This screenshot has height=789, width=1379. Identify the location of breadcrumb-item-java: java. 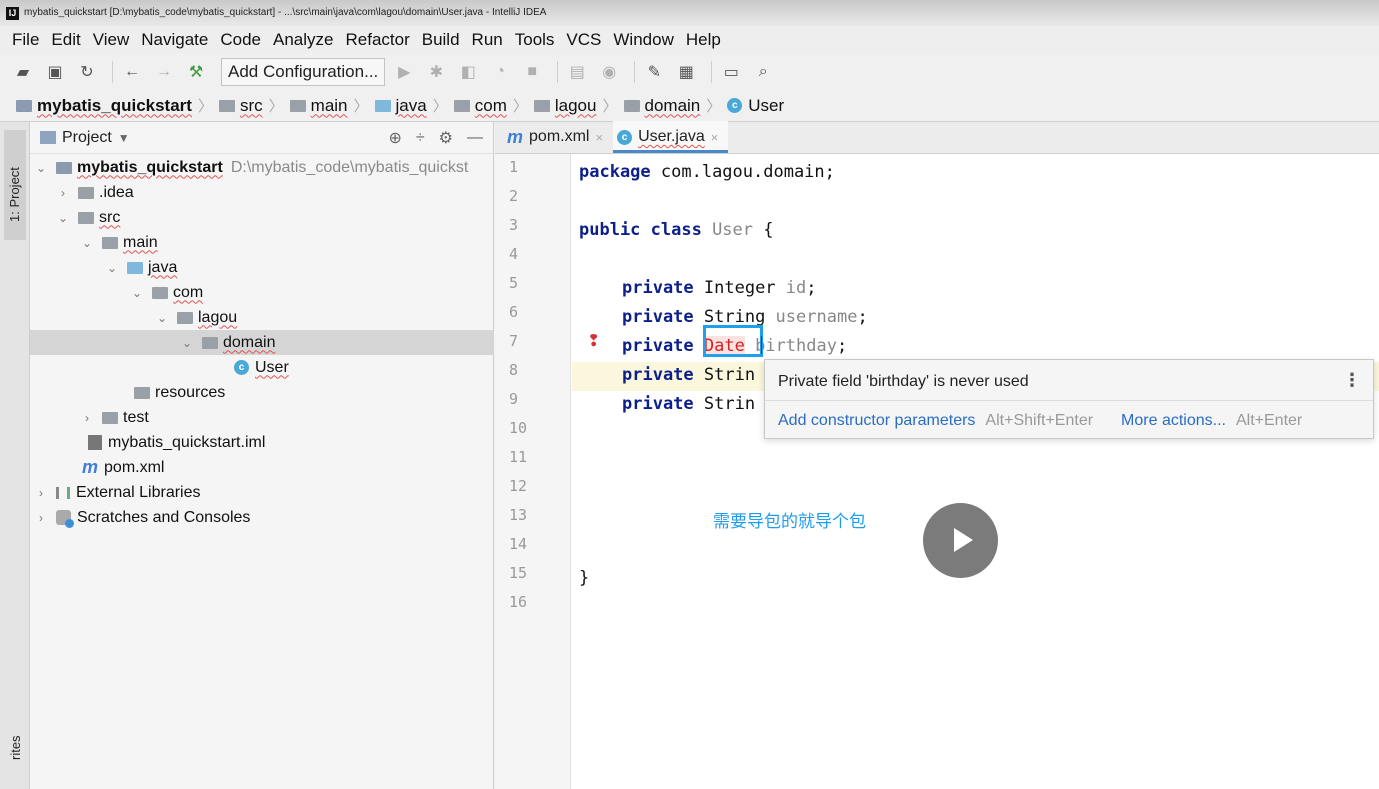
(400, 106).